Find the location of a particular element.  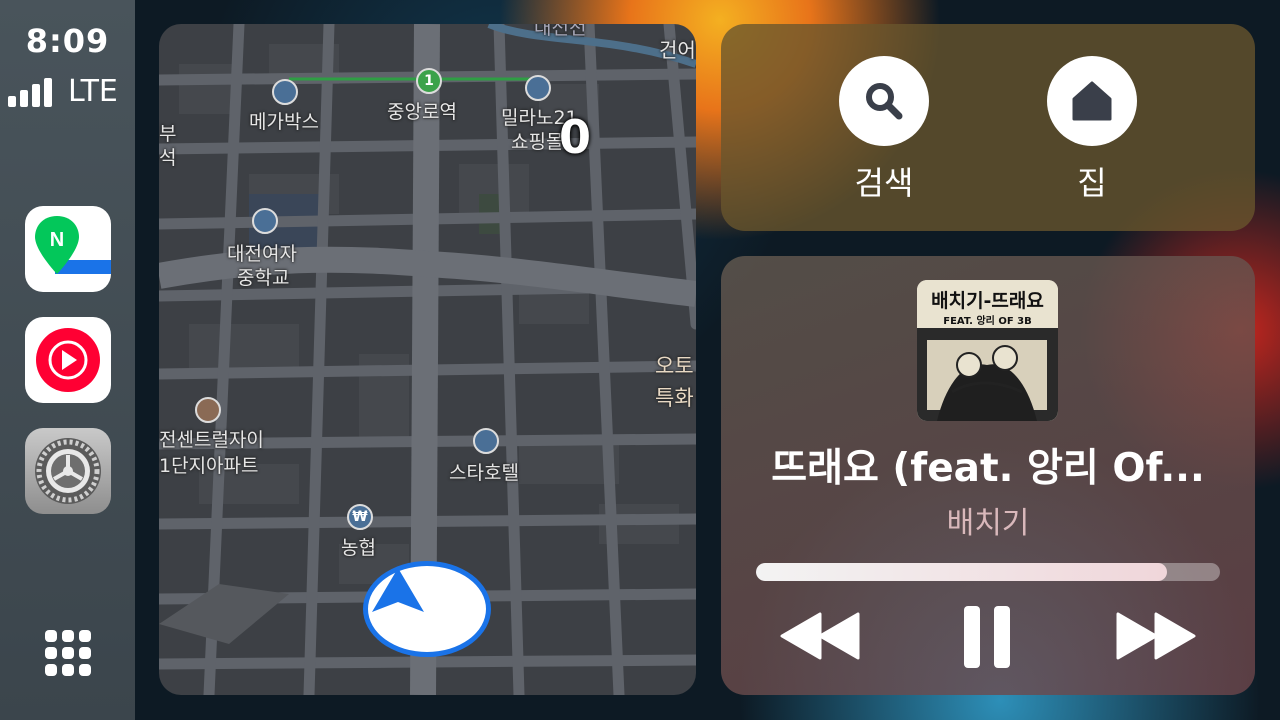

pause-button is located at coordinates (987, 639).